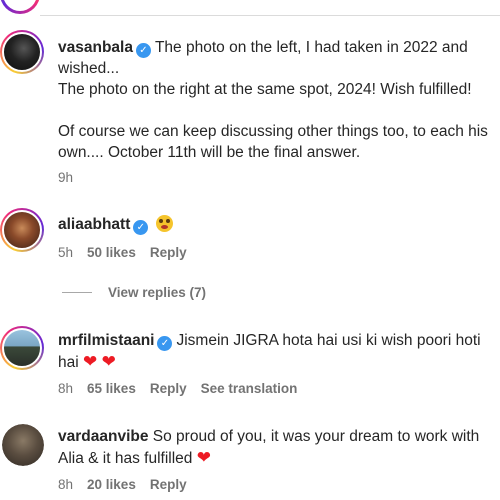  I want to click on comment-line: hai, so click(68, 362).